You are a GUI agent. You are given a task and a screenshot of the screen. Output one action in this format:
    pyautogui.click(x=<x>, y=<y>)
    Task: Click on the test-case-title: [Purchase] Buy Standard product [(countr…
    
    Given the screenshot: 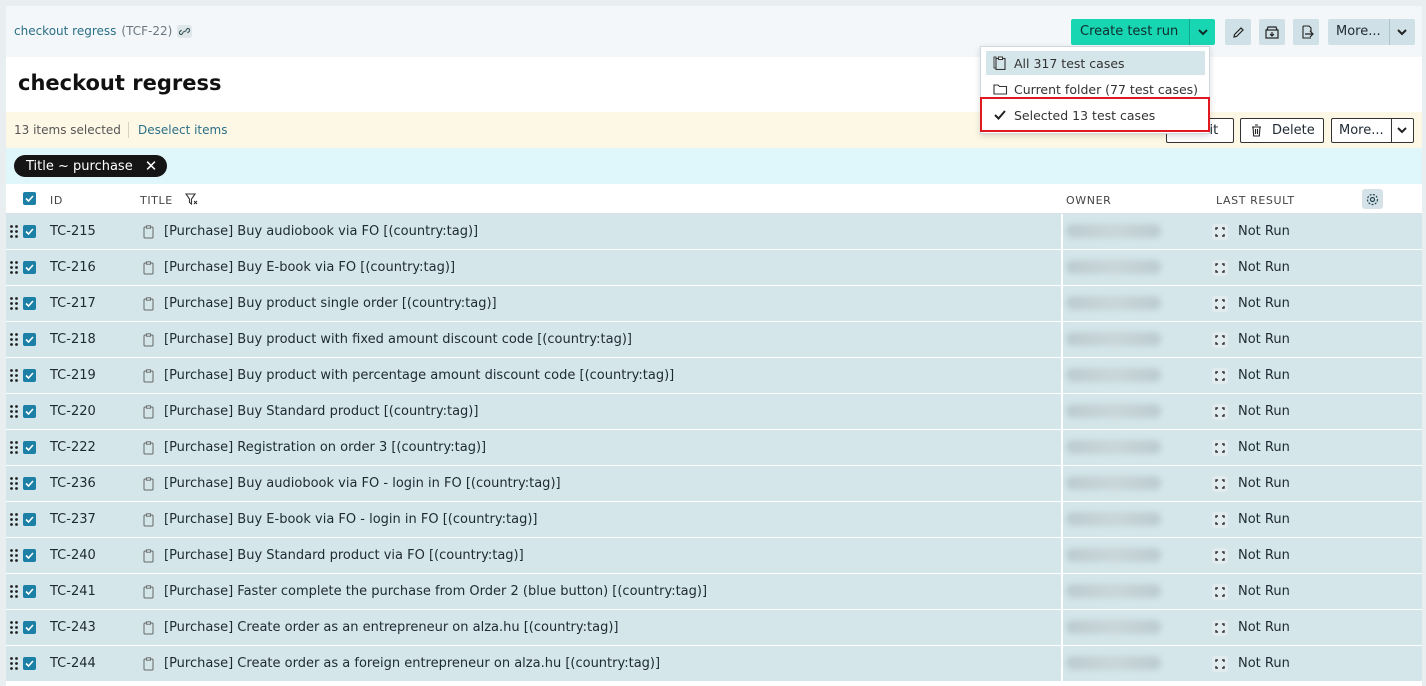 What is the action you would take?
    pyautogui.click(x=321, y=411)
    